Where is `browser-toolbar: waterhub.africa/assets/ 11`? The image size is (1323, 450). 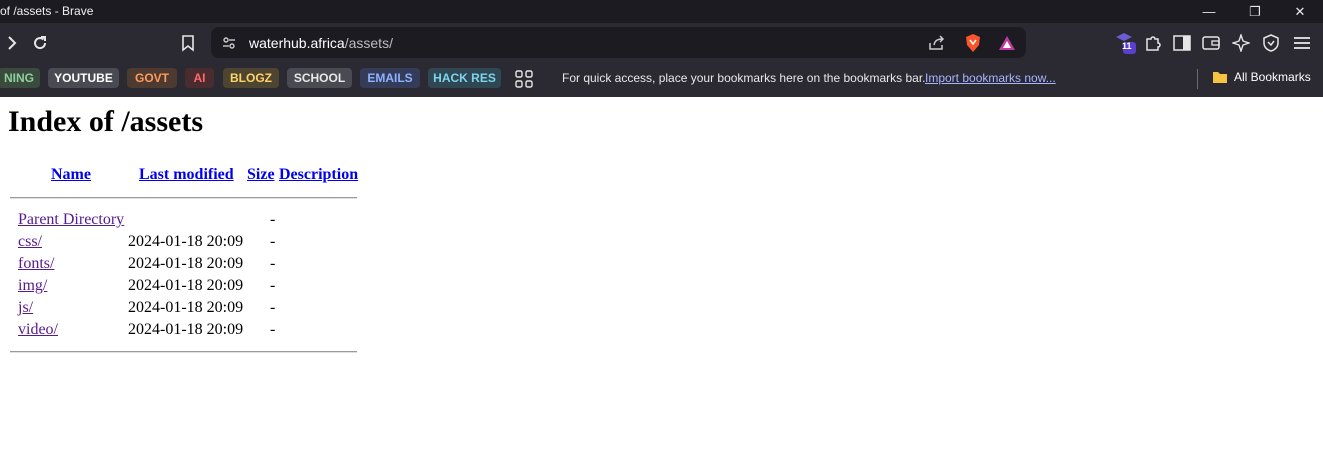 browser-toolbar: waterhub.africa/assets/ 11 is located at coordinates (661, 43).